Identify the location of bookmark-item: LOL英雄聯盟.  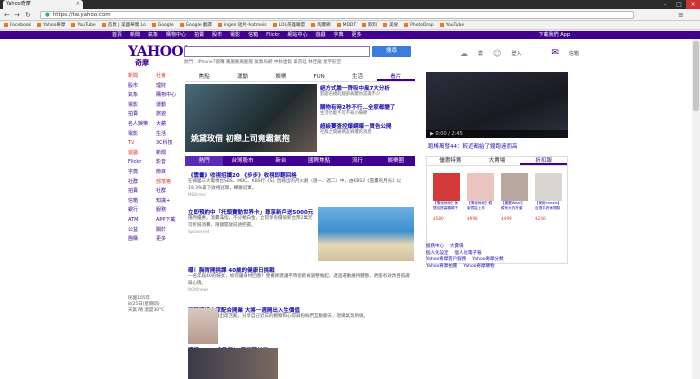
(289, 25).